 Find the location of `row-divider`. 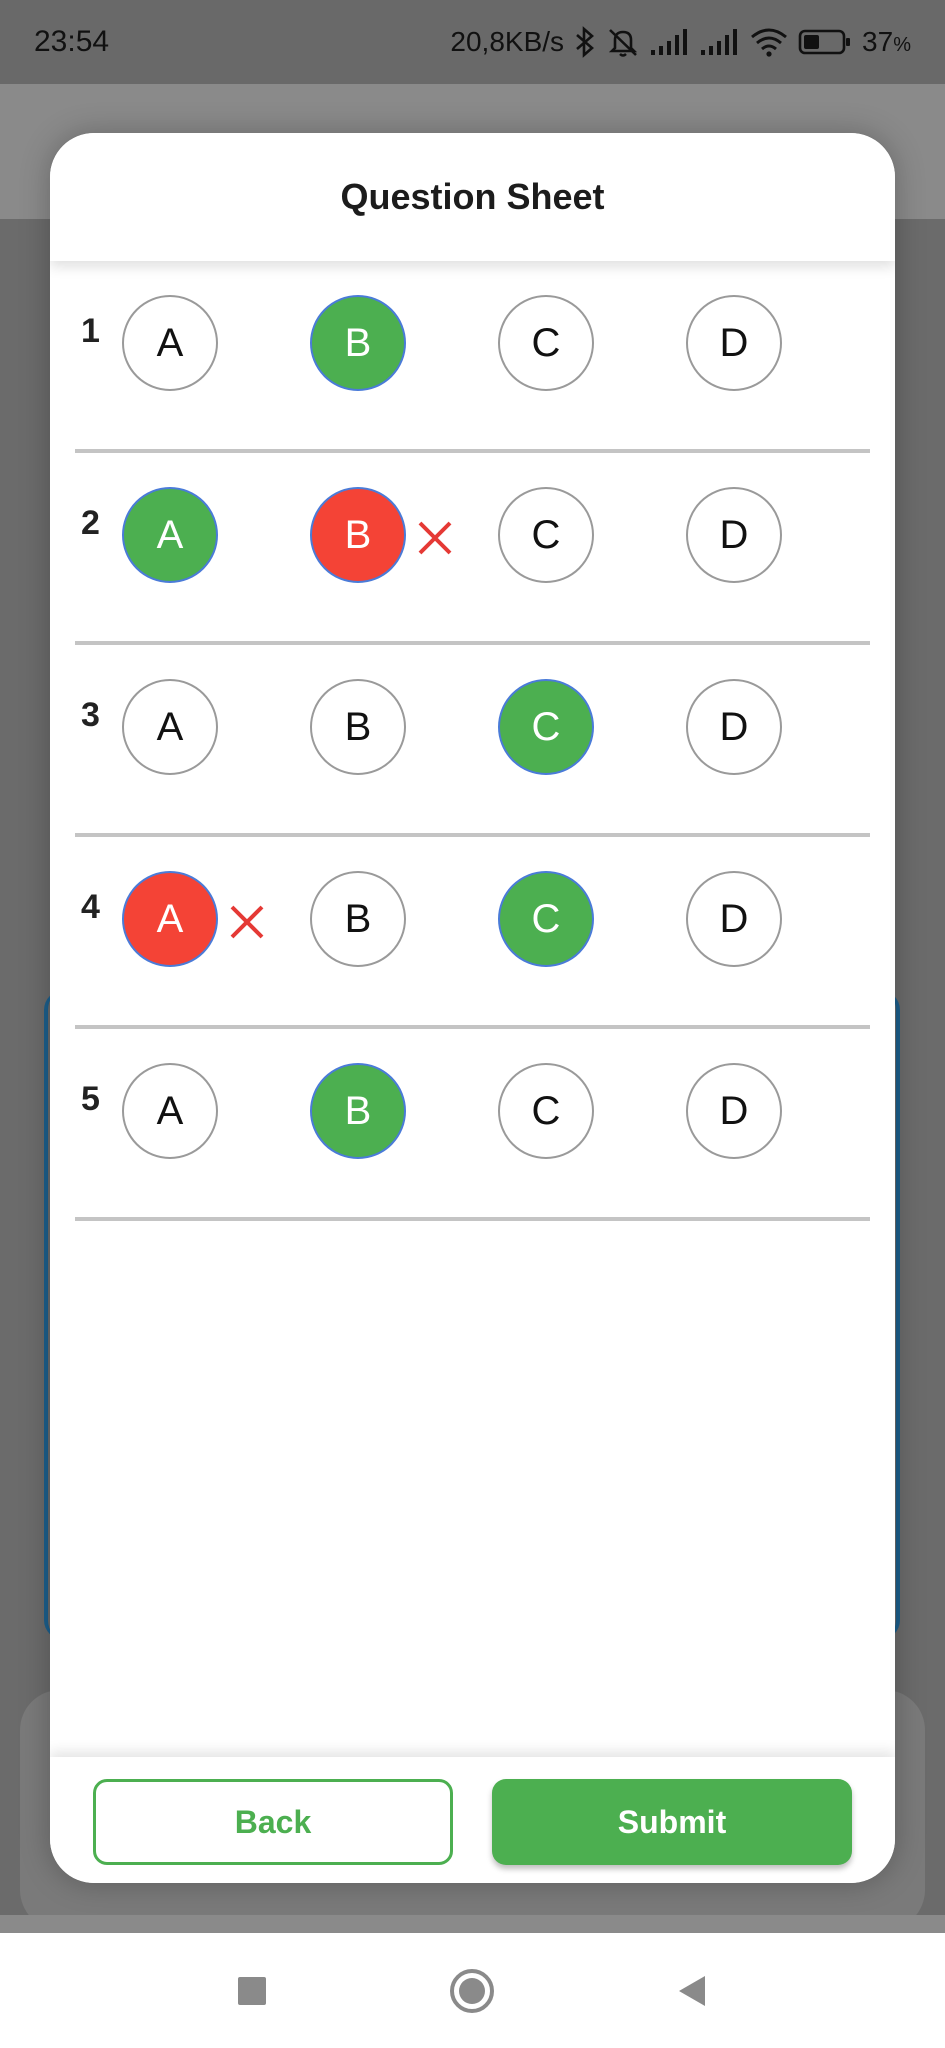

row-divider is located at coordinates (472, 1219).